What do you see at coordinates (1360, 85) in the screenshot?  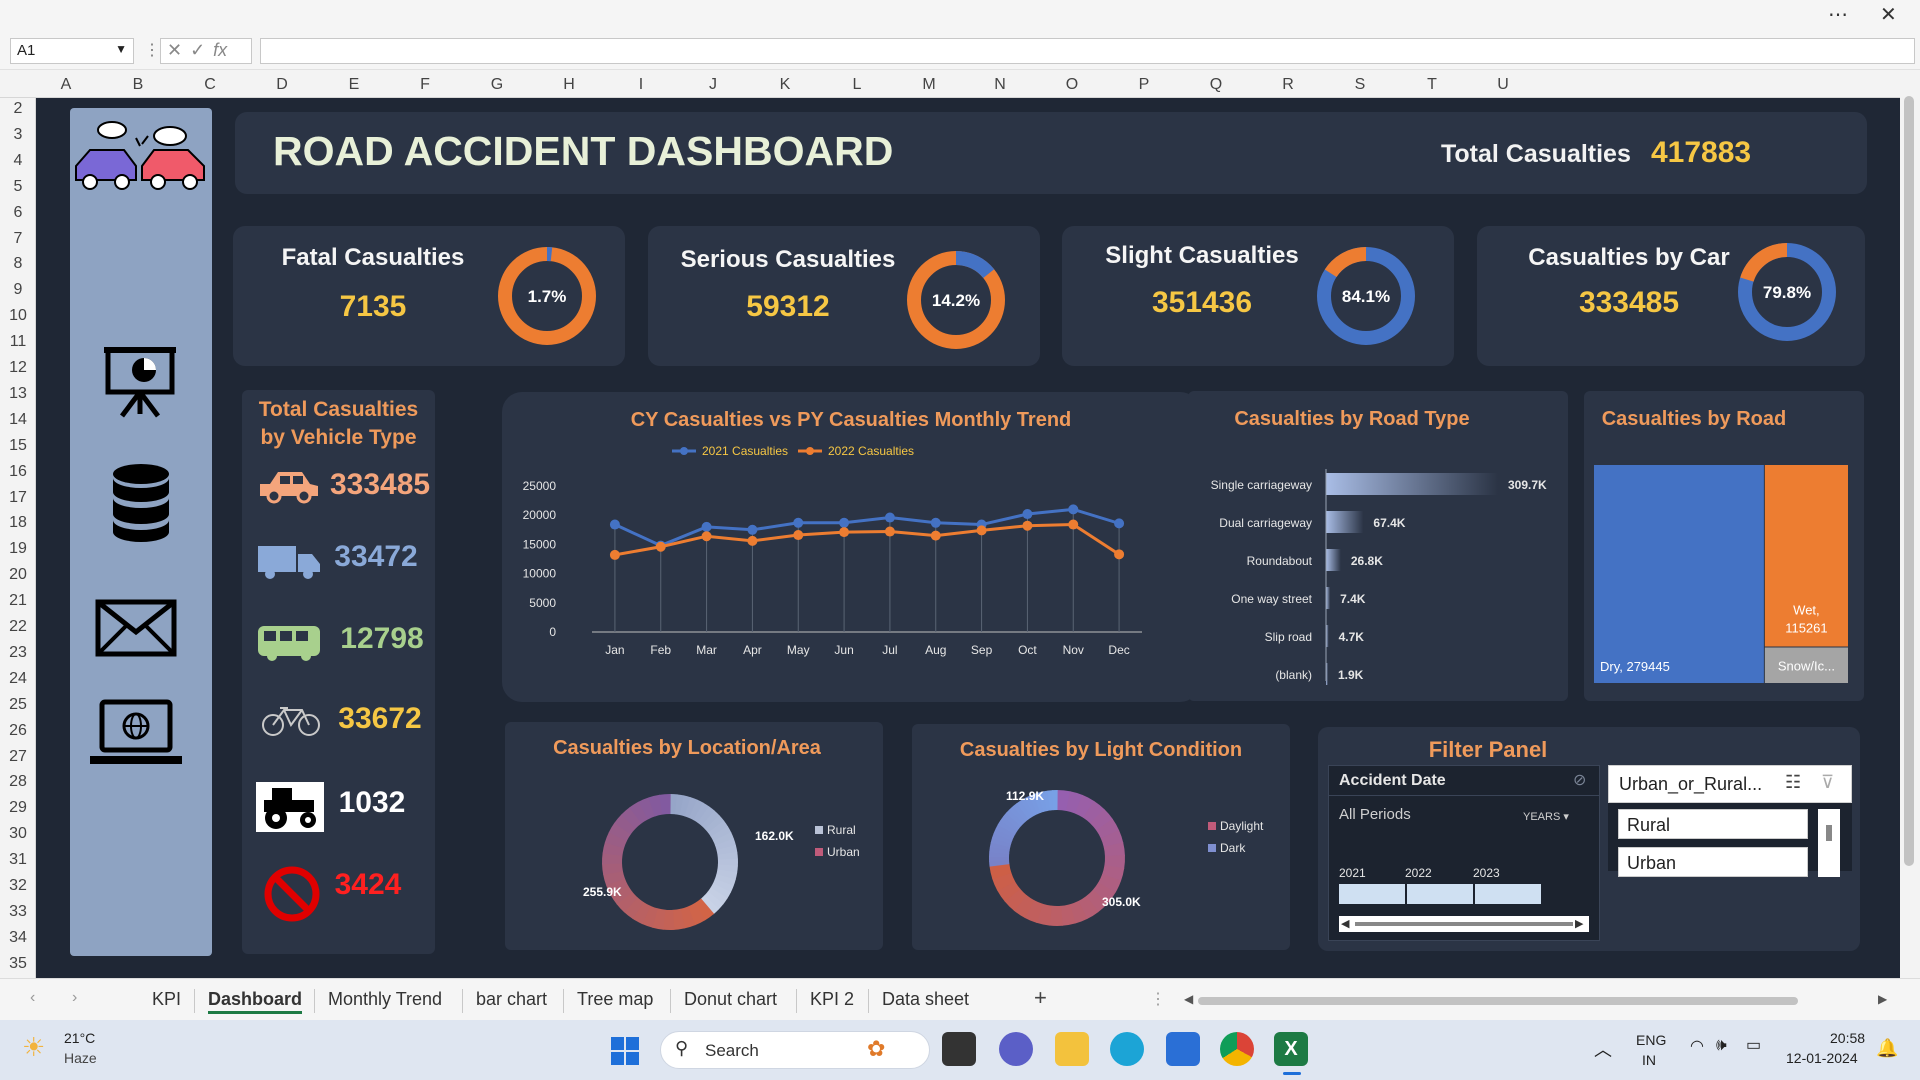 I see `column-header: S` at bounding box center [1360, 85].